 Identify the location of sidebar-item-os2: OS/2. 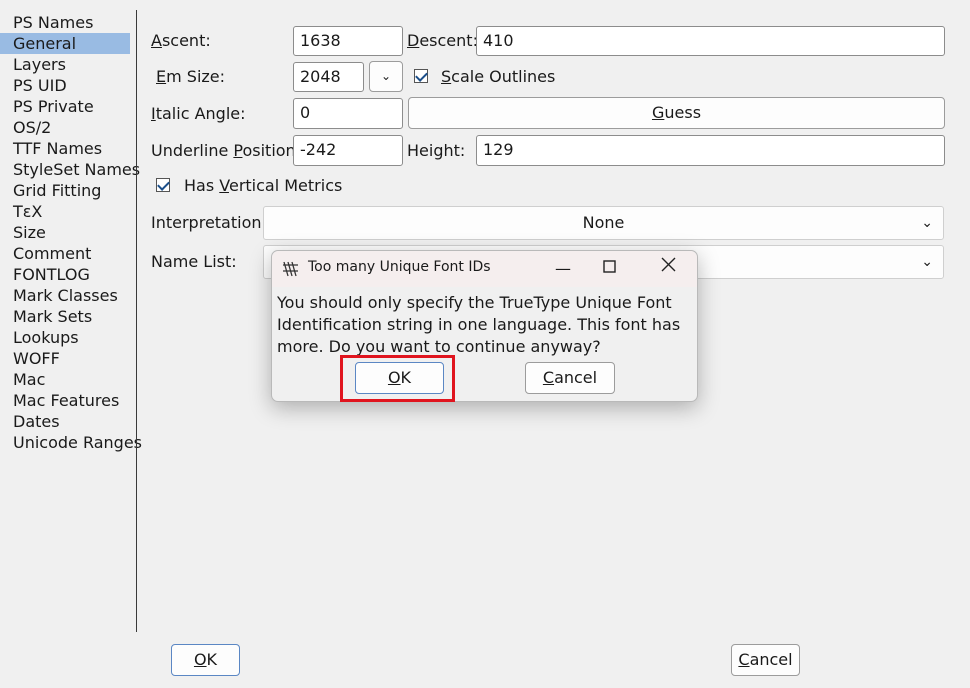
(67, 127).